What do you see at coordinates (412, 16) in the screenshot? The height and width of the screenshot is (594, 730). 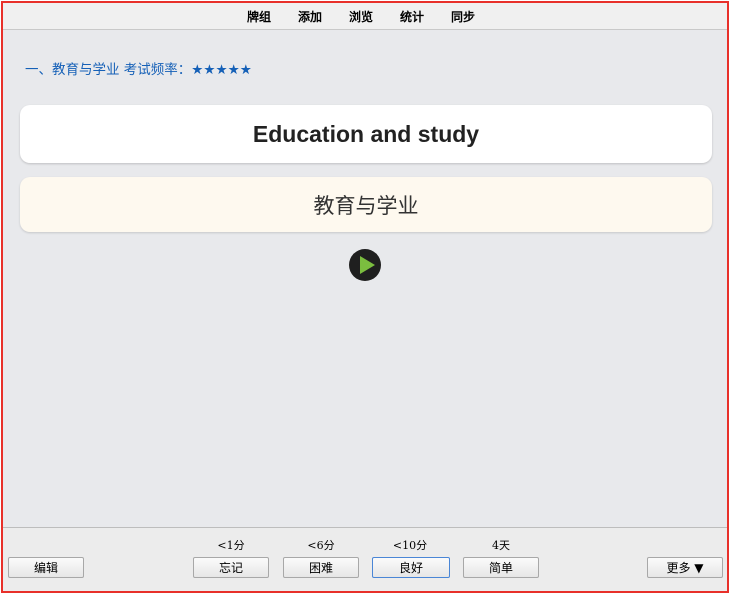 I see `menu-stats: 统计` at bounding box center [412, 16].